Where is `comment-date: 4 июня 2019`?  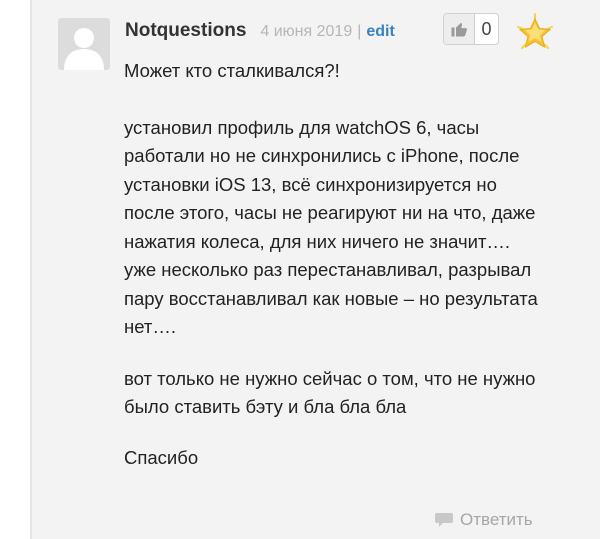
comment-date: 4 июня 2019 is located at coordinates (306, 31).